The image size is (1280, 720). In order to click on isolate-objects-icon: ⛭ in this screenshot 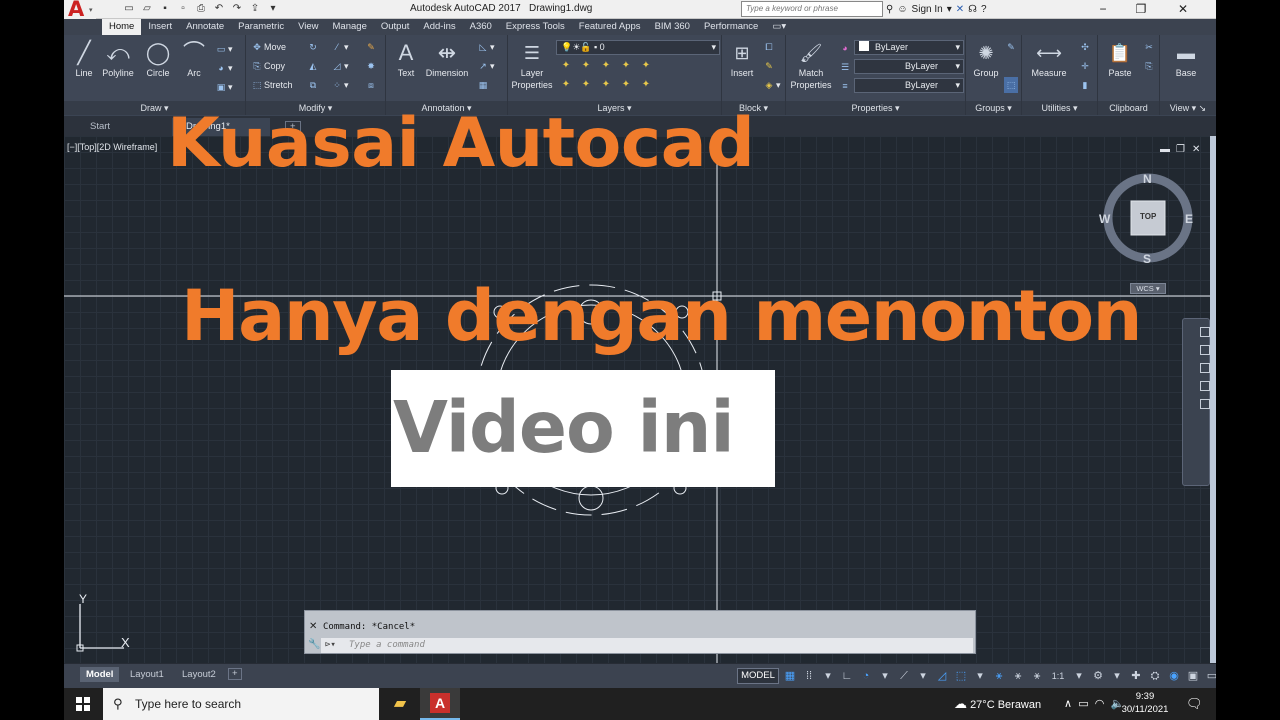, I will do `click(1155, 676)`.